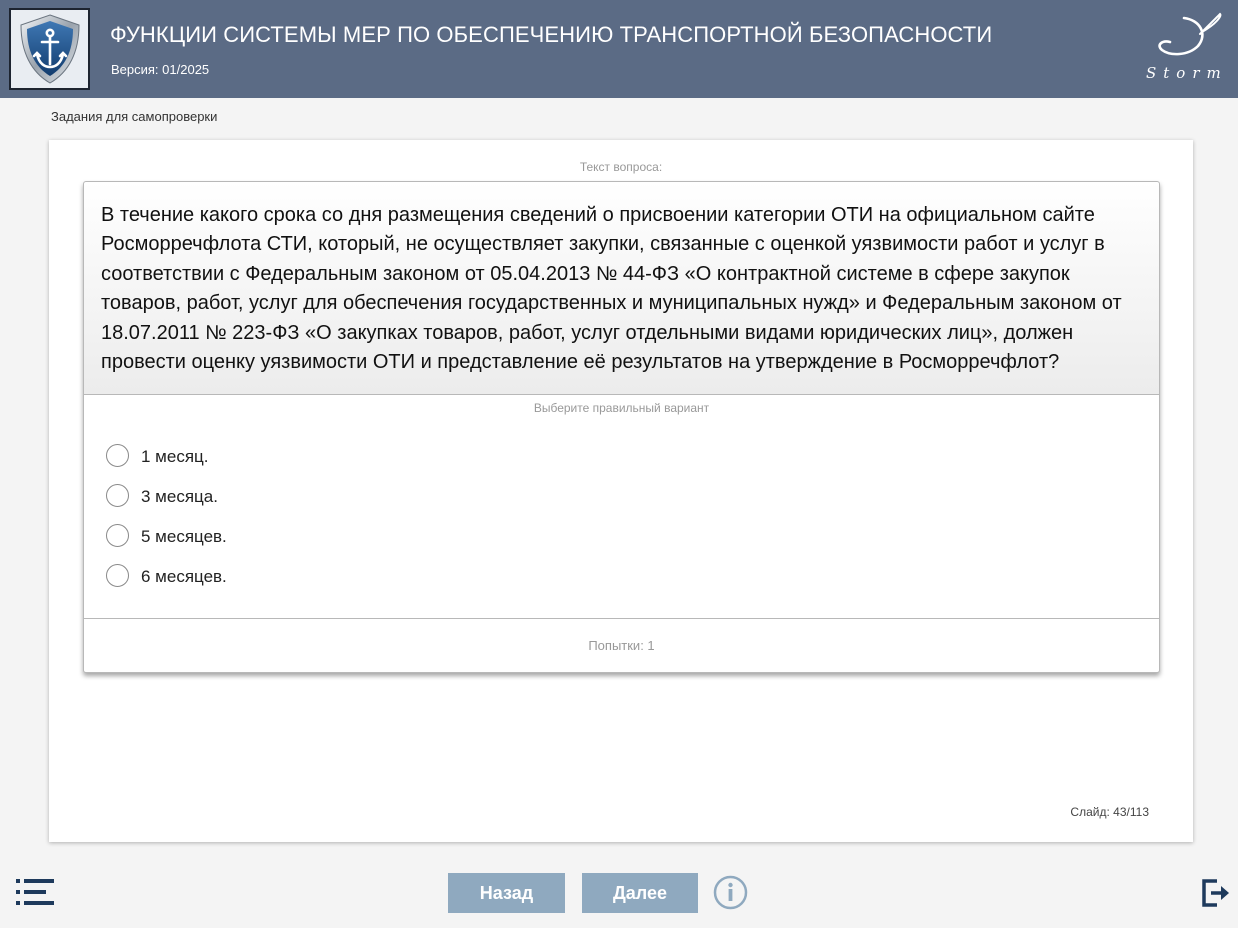 Image resolution: width=1238 pixels, height=928 pixels. What do you see at coordinates (306, 497) in the screenshot?
I see `answer-option-2: 3 месяца.` at bounding box center [306, 497].